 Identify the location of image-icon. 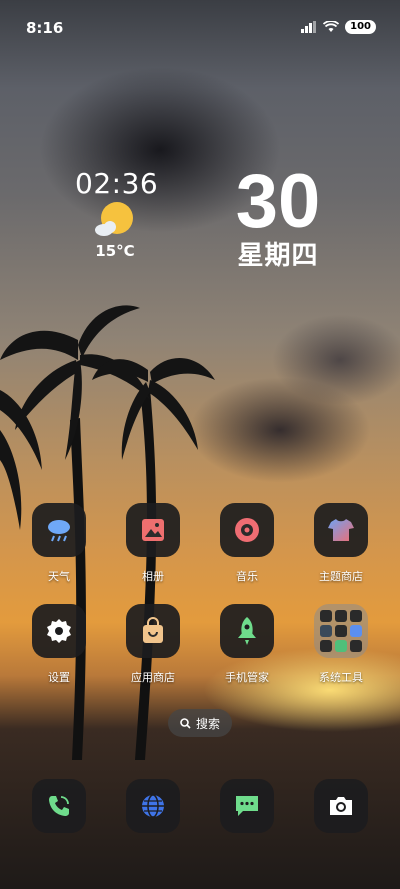
(153, 530).